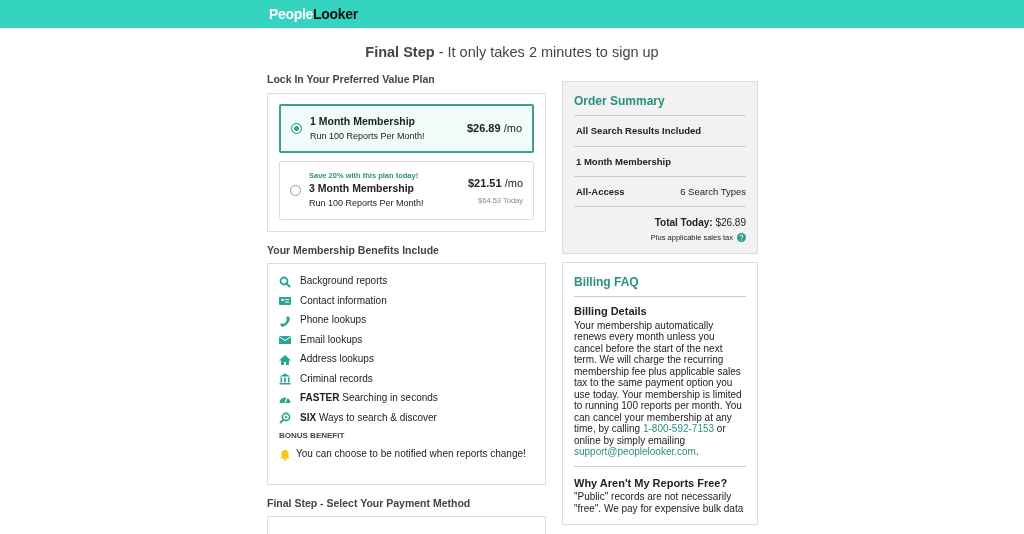 The height and width of the screenshot is (534, 1024). I want to click on section-heading: Lock In Your Preferred Value Plan, so click(351, 79).